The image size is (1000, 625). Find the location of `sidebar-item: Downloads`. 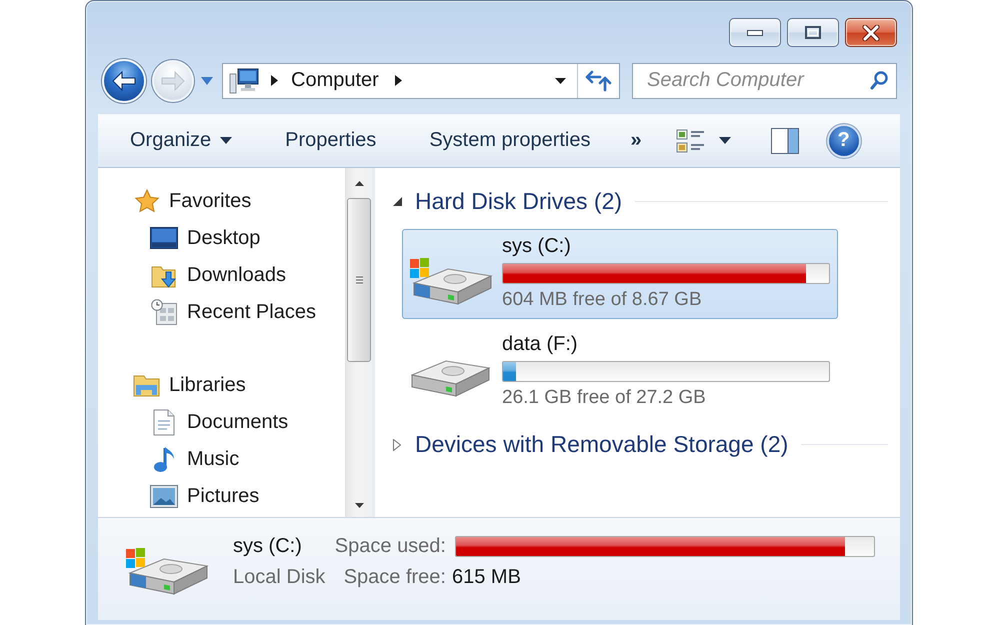

sidebar-item: Downloads is located at coordinates (195, 275).